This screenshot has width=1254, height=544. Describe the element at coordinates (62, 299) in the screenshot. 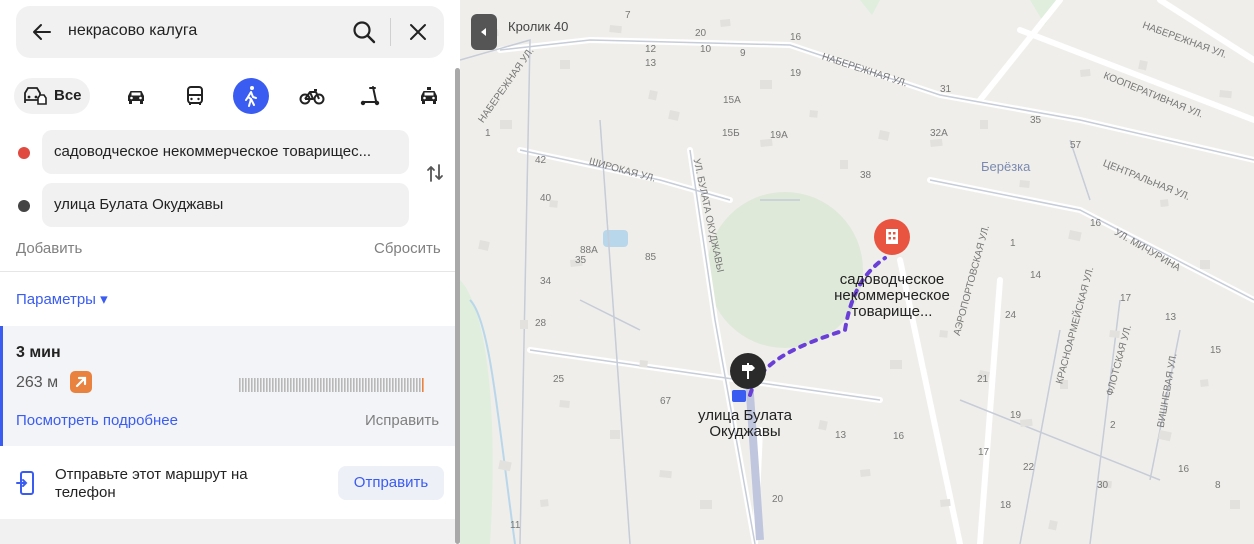

I see `parameters-toggle: Параметры ▾` at that location.